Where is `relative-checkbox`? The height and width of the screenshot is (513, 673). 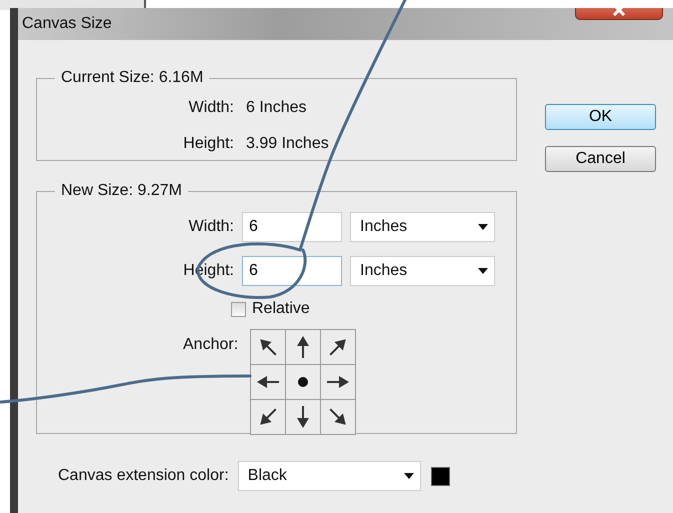
relative-checkbox is located at coordinates (238, 309).